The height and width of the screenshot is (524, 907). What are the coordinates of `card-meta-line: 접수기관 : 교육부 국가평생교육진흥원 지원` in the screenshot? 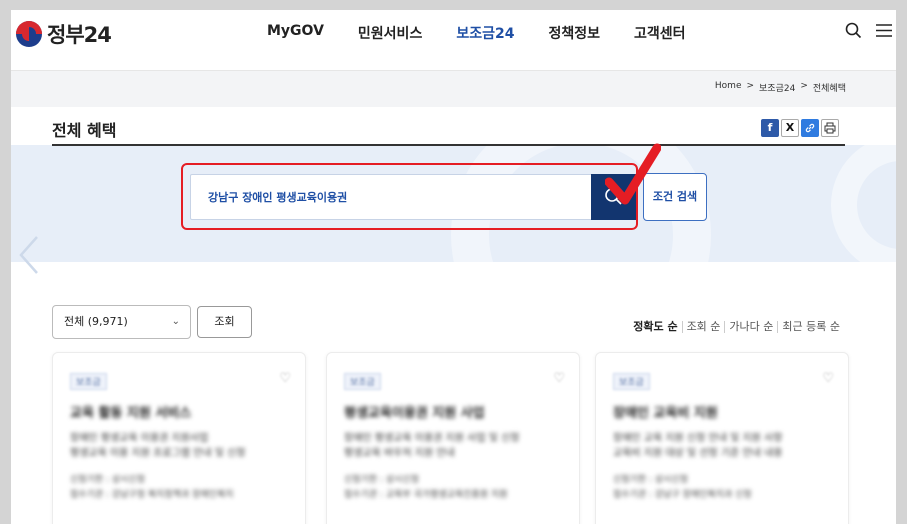 It's located at (426, 495).